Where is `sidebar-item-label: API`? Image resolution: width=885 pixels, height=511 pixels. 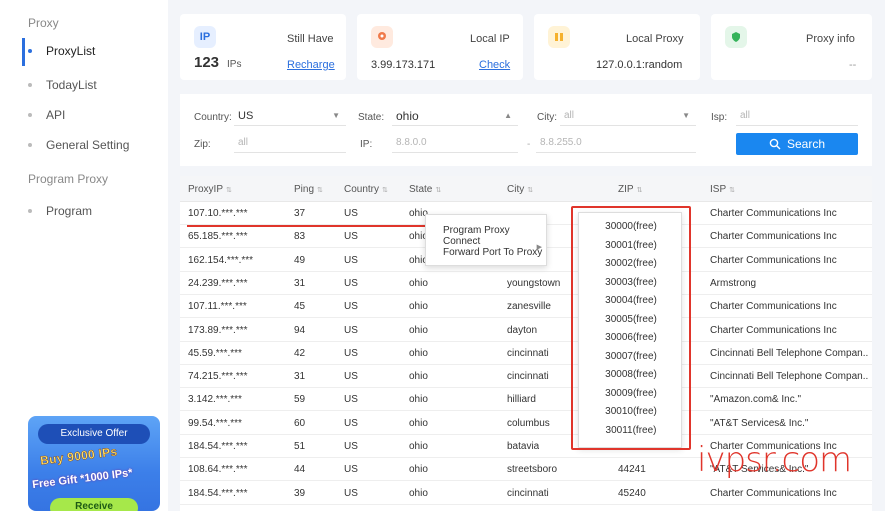
sidebar-item-label: API is located at coordinates (56, 115).